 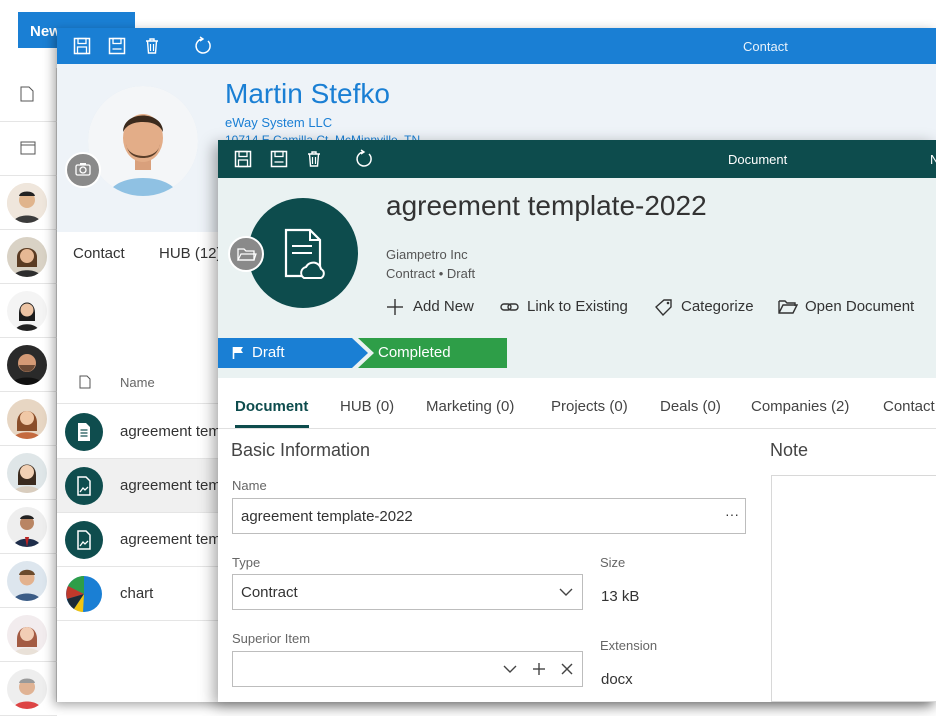 I want to click on window-title-overflow: N, so click(x=933, y=159).